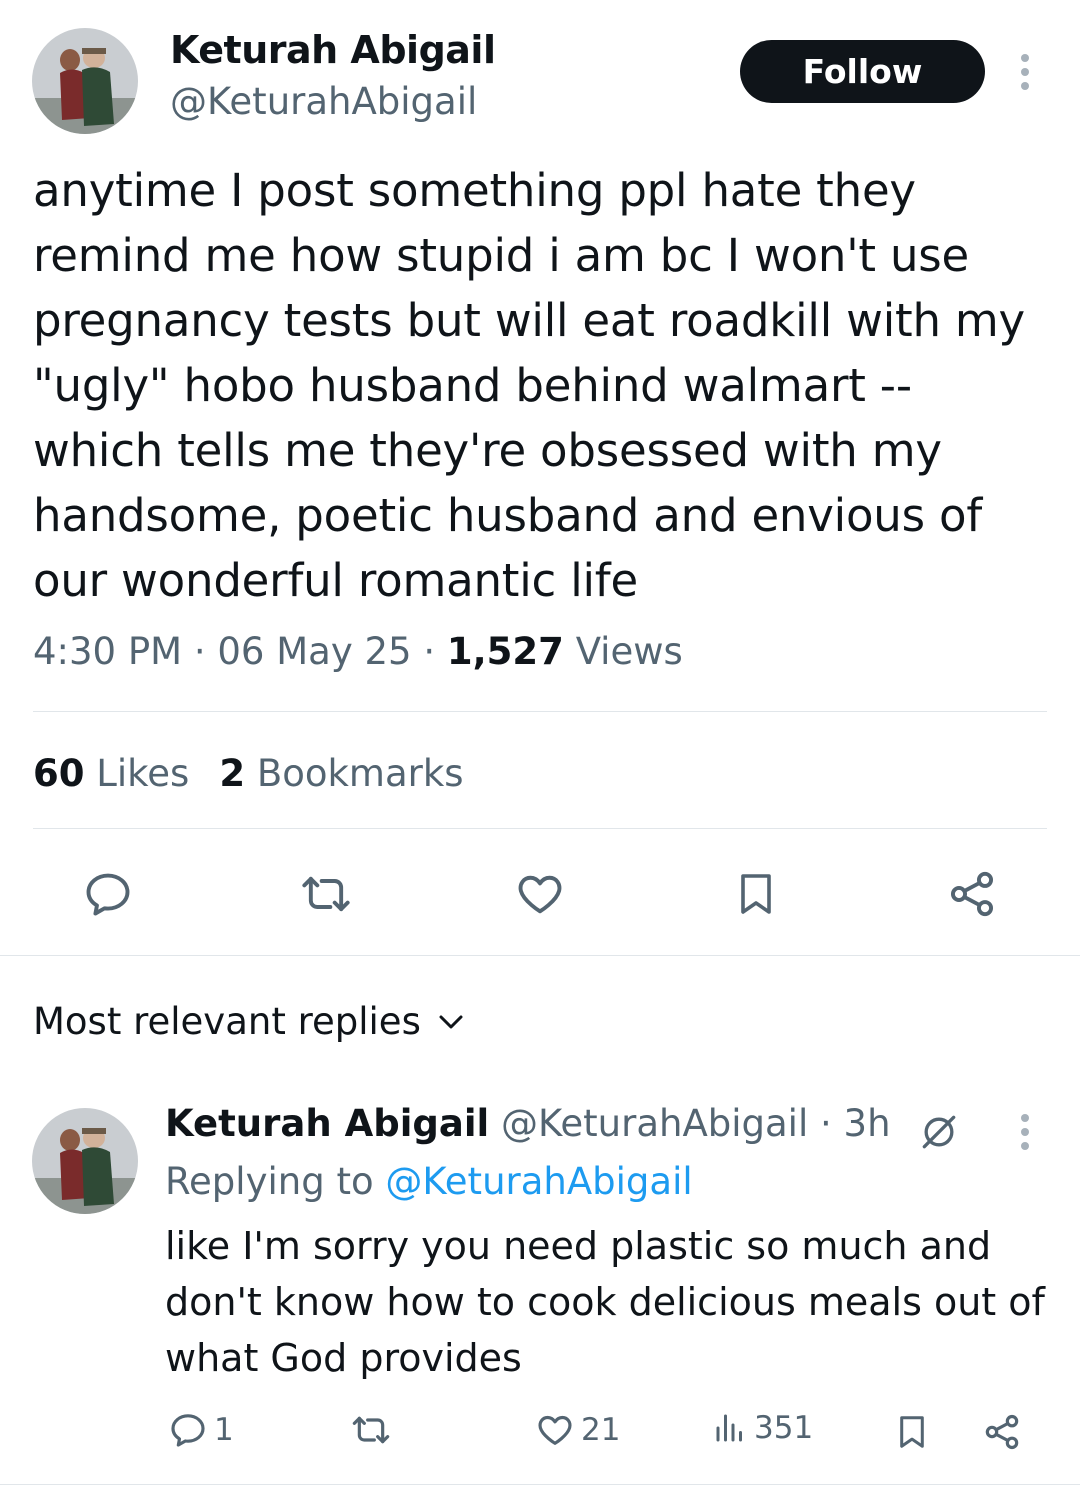 Image resolution: width=1080 pixels, height=1489 pixels. What do you see at coordinates (59, 773) in the screenshot?
I see `likes-count: 60` at bounding box center [59, 773].